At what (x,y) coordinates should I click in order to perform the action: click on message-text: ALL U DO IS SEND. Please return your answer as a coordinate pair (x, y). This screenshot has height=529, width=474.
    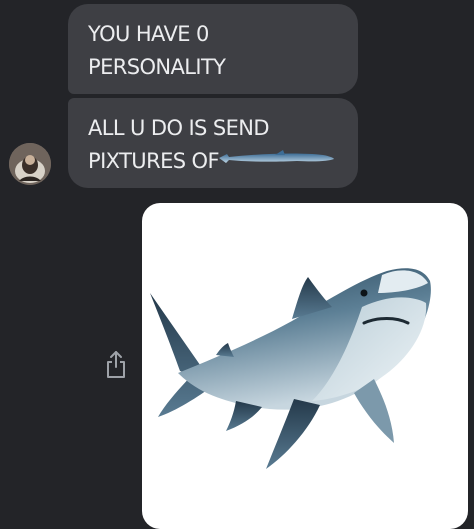
    Looking at the image, I should click on (179, 128).